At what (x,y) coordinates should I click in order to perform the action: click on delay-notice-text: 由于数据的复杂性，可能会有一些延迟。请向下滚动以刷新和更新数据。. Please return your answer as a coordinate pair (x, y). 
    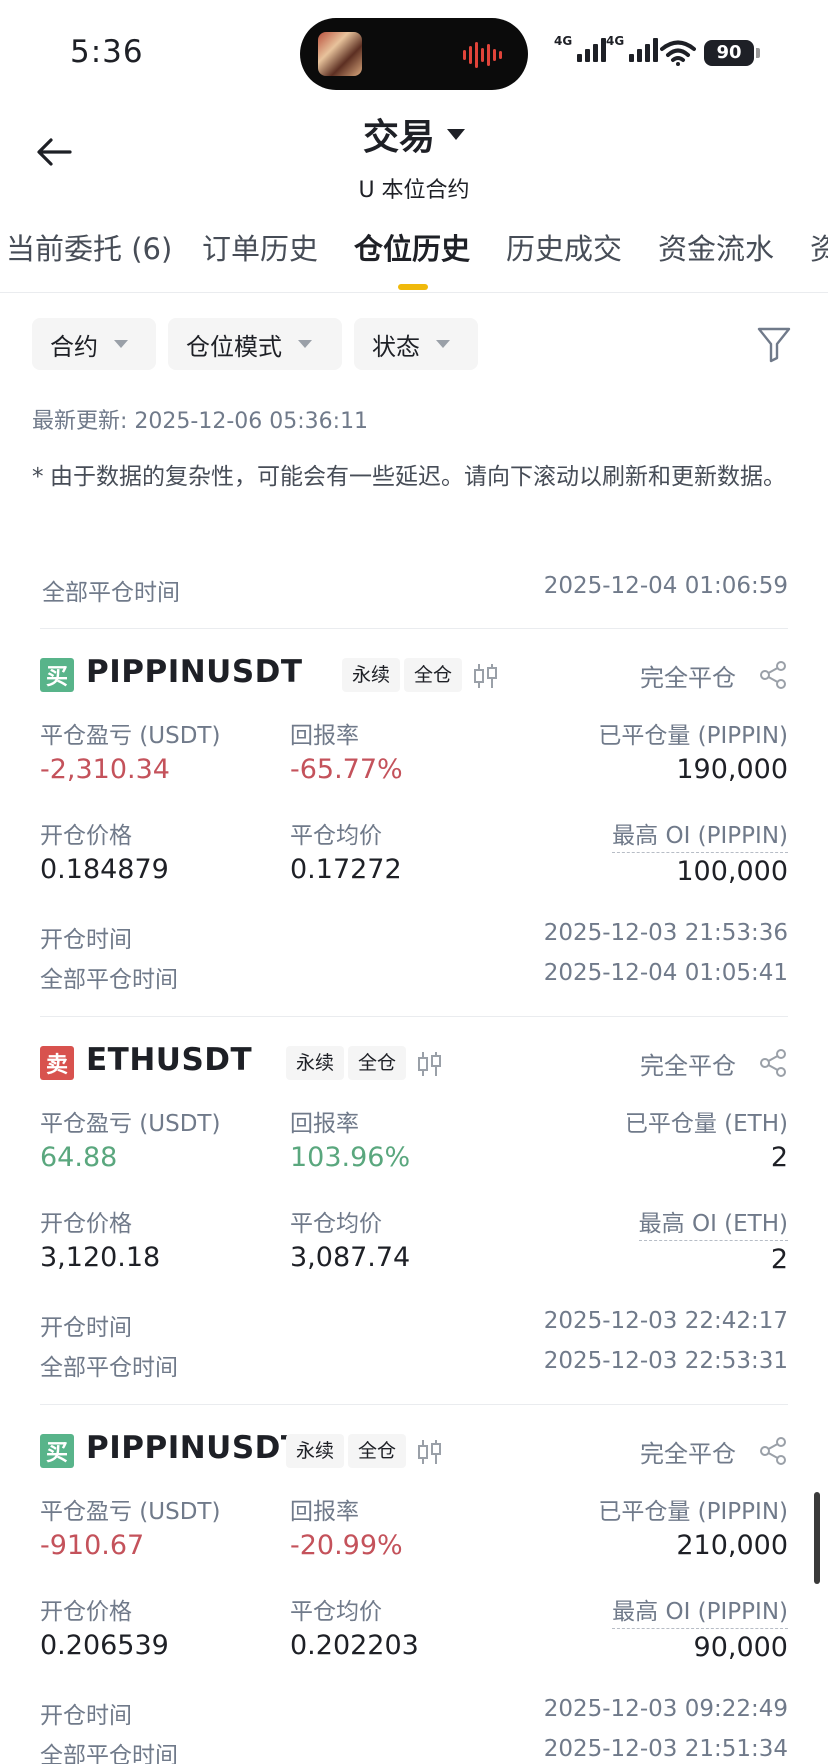
    Looking at the image, I should click on (418, 477).